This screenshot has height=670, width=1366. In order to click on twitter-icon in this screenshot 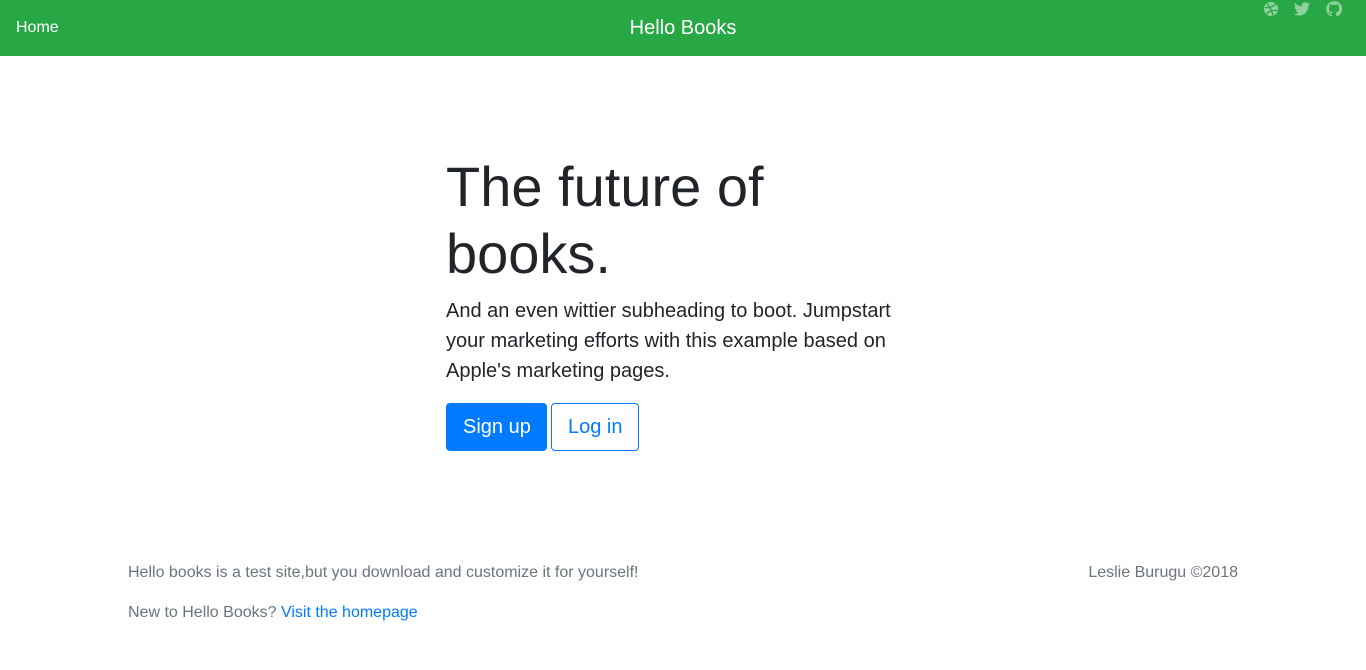, I will do `click(1302, 9)`.